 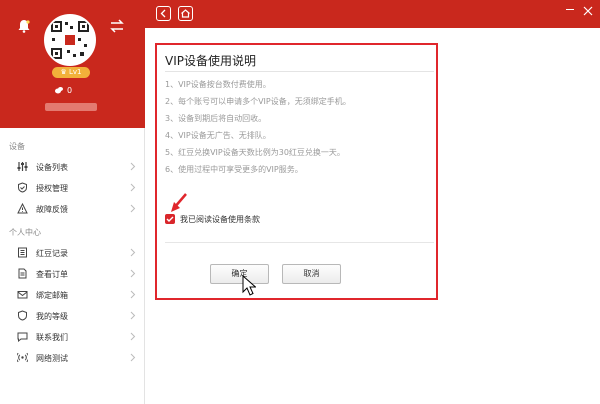 What do you see at coordinates (299, 71) in the screenshot?
I see `title-divider` at bounding box center [299, 71].